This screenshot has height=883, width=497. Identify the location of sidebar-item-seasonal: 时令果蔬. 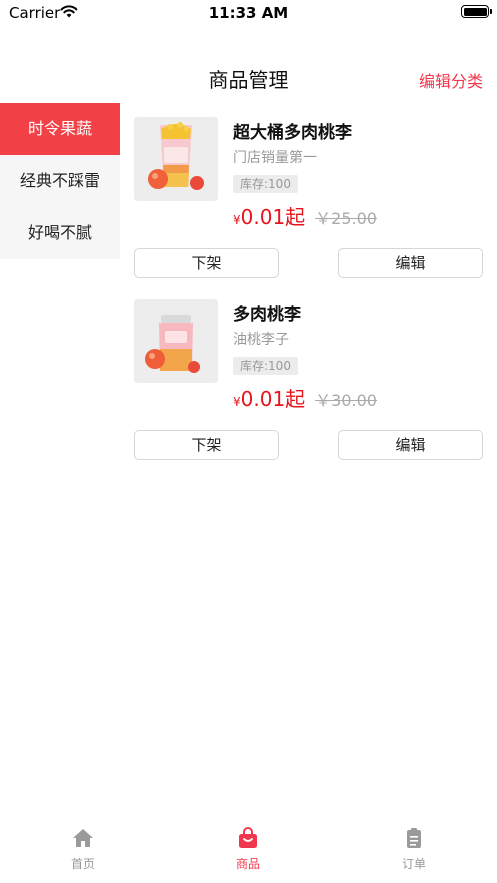
(60, 129).